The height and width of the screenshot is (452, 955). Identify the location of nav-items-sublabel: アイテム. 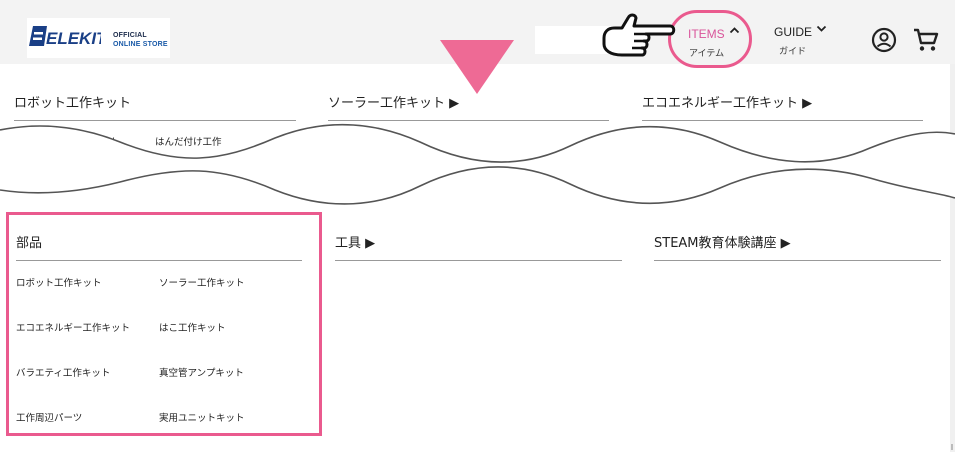
(707, 54).